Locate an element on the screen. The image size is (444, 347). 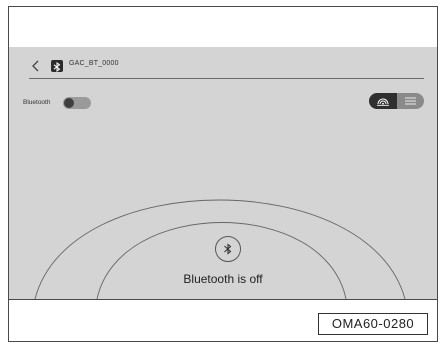
bluetooth-status-icon is located at coordinates (228, 249).